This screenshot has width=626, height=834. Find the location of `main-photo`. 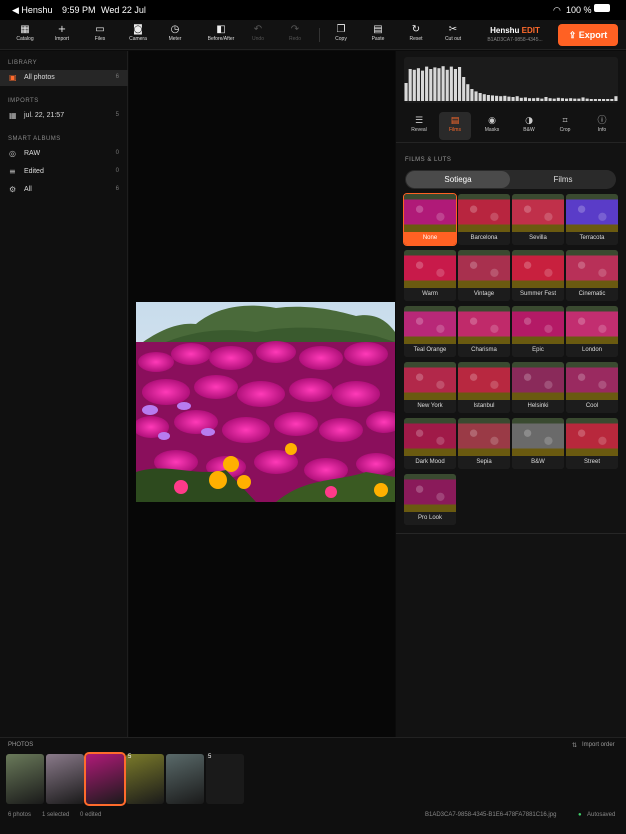

main-photo is located at coordinates (265, 402).